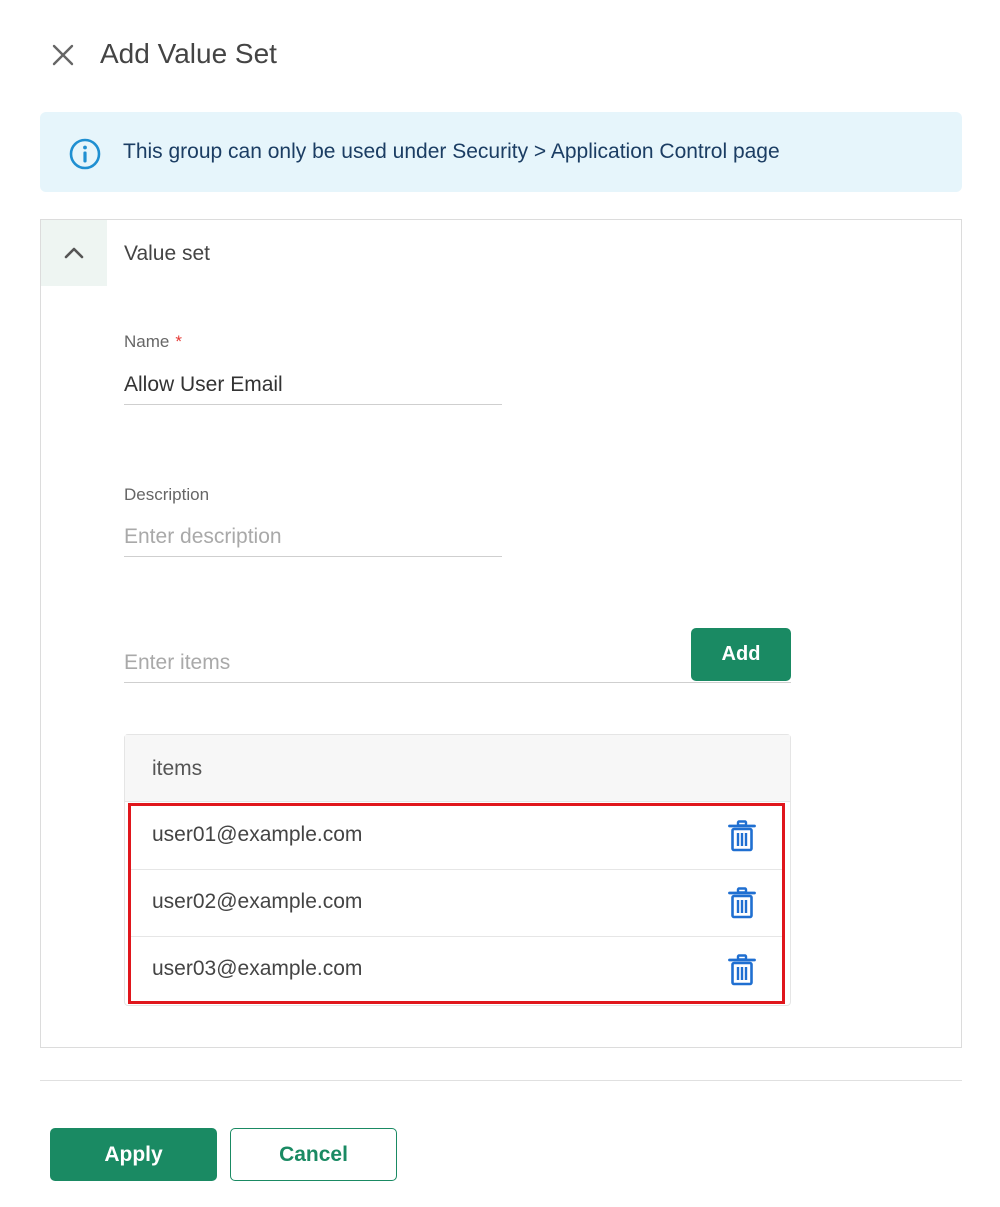  Describe the element at coordinates (313, 385) in the screenshot. I see `name-input` at that location.